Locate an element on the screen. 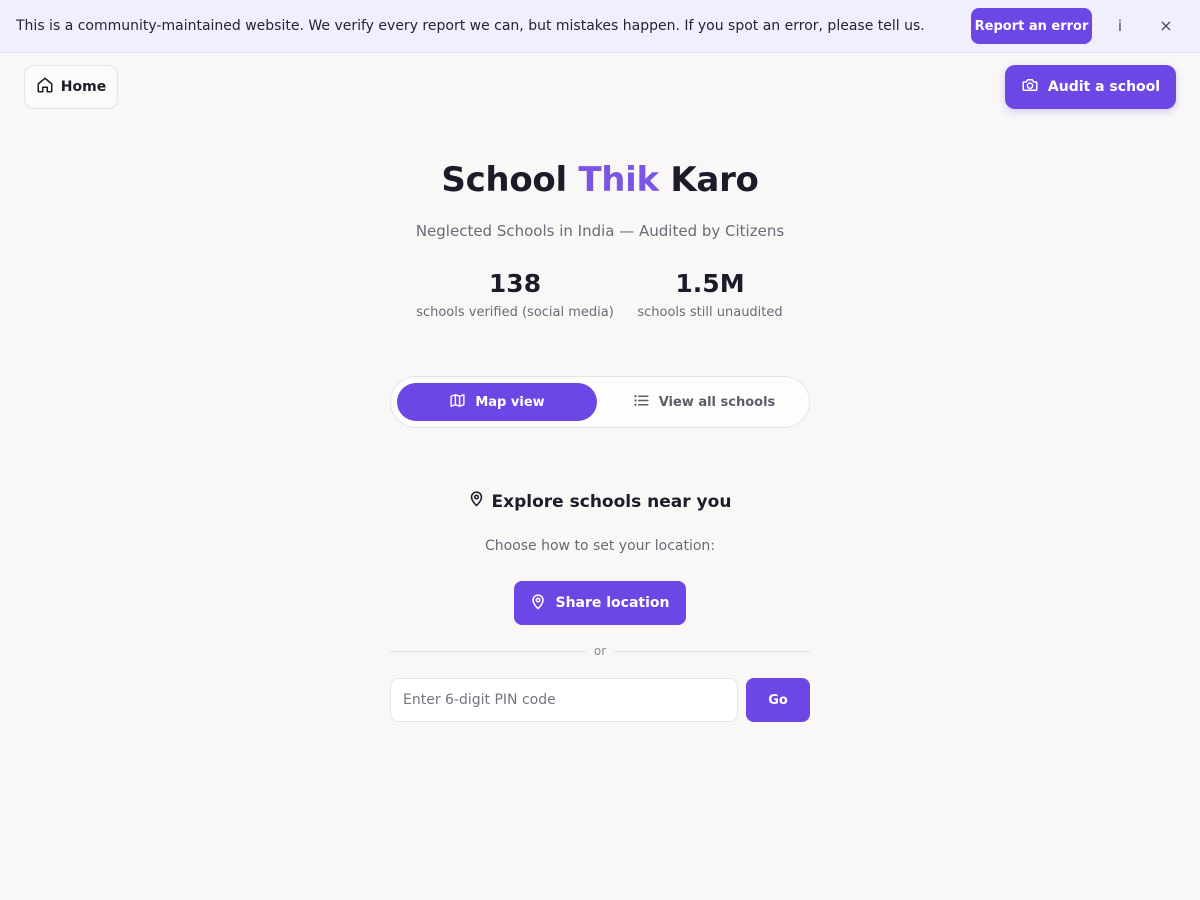 This screenshot has height=900, width=1200. stat-unaudited: 1.5M schools still unaudited is located at coordinates (710, 294).